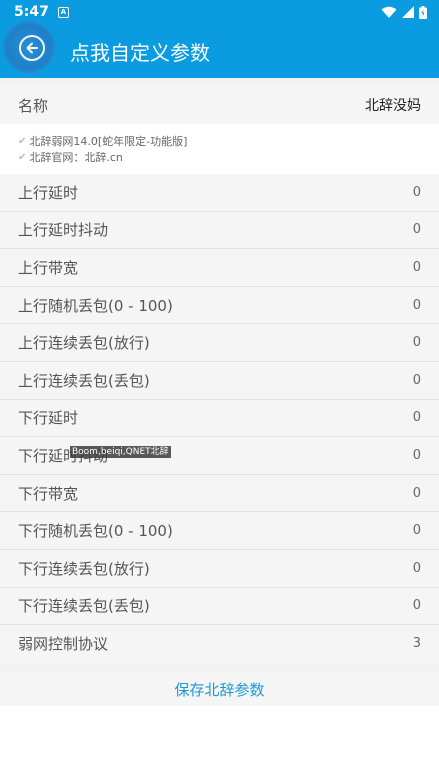 The width and height of the screenshot is (439, 780). Describe the element at coordinates (219, 142) in the screenshot. I see `note-item: ✔ 北辞弱网14.0[蛇年限定-功能版]` at that location.